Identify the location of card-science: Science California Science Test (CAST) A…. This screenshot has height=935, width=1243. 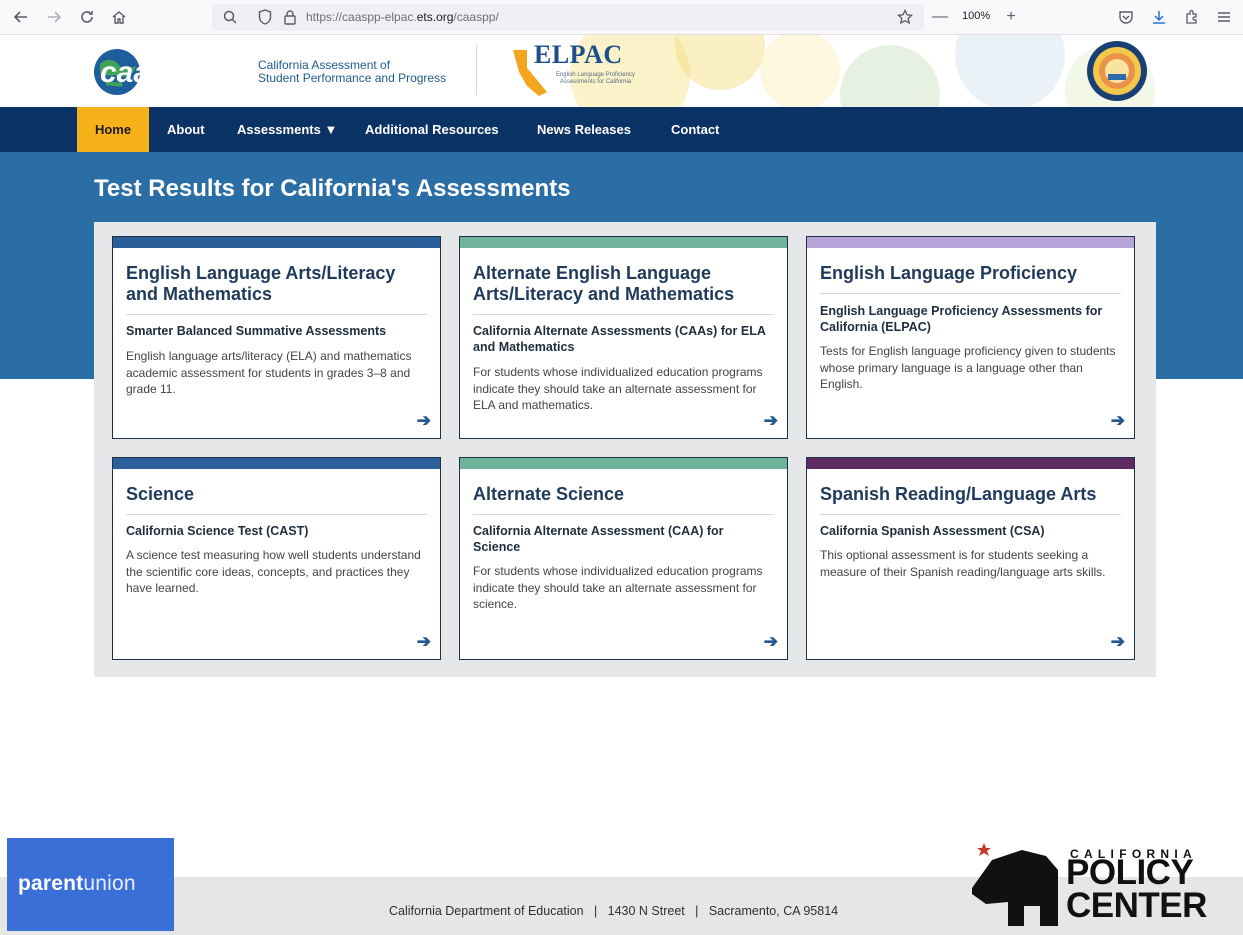
(276, 558).